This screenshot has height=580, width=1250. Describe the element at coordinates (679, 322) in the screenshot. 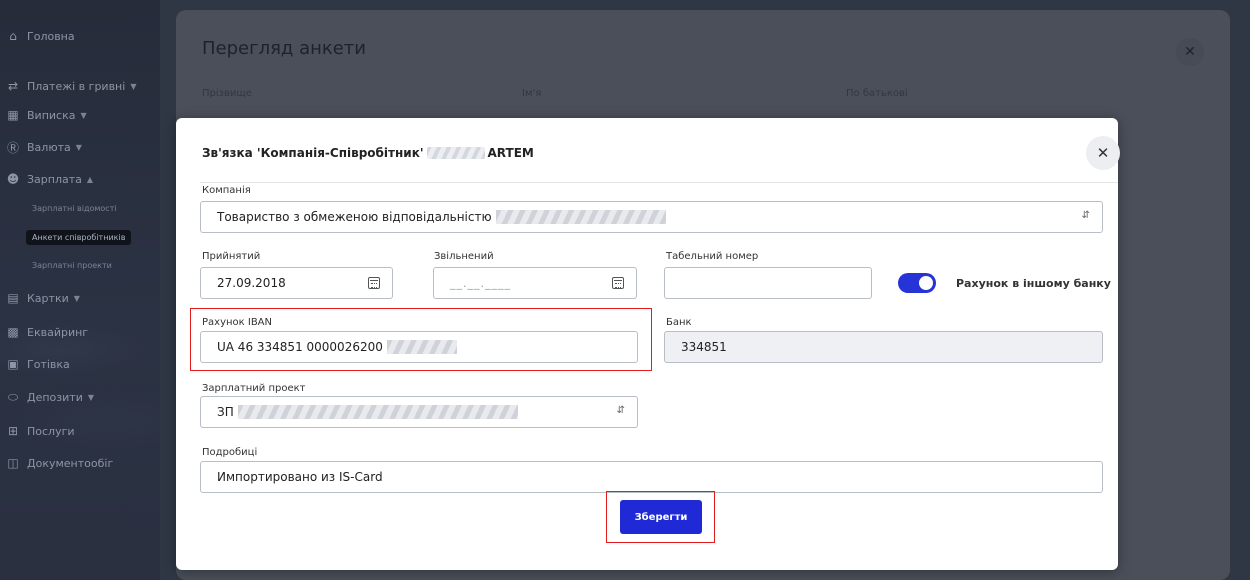

I see `bank-label: Банк` at that location.